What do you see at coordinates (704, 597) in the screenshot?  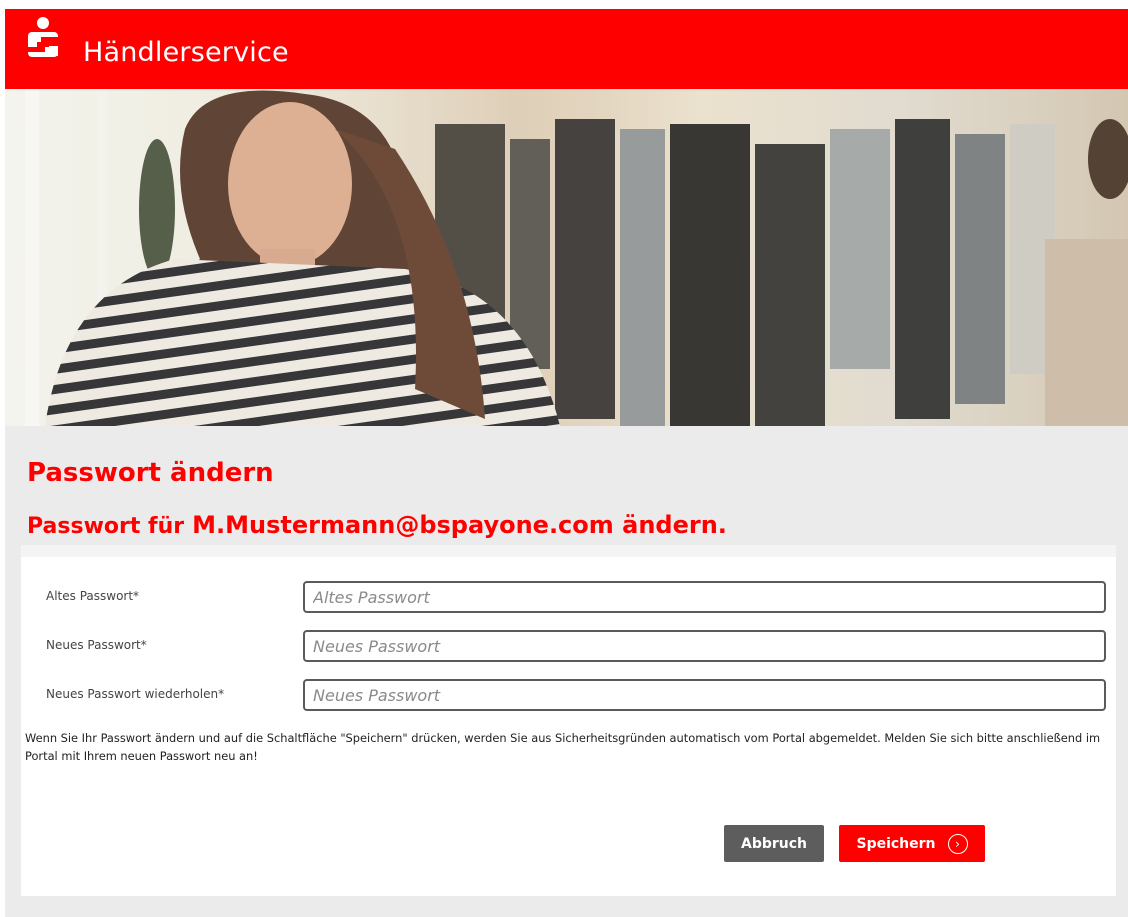 I see `old-password-field` at bounding box center [704, 597].